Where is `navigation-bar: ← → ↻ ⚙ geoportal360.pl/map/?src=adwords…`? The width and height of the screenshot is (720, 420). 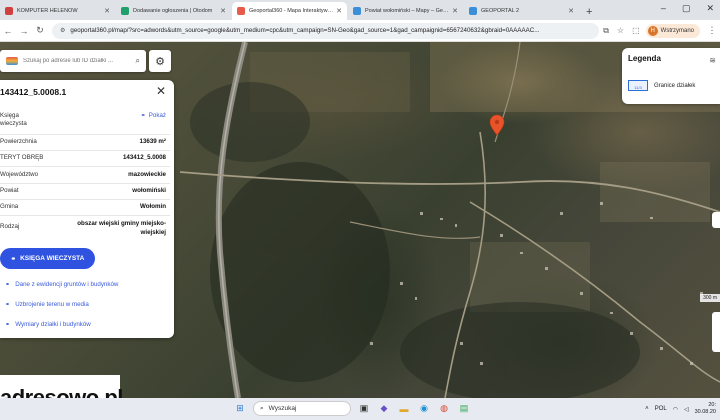
navigation-bar: ← → ↻ ⚙ geoportal360.pl/map/?src=adwords… is located at coordinates (360, 31).